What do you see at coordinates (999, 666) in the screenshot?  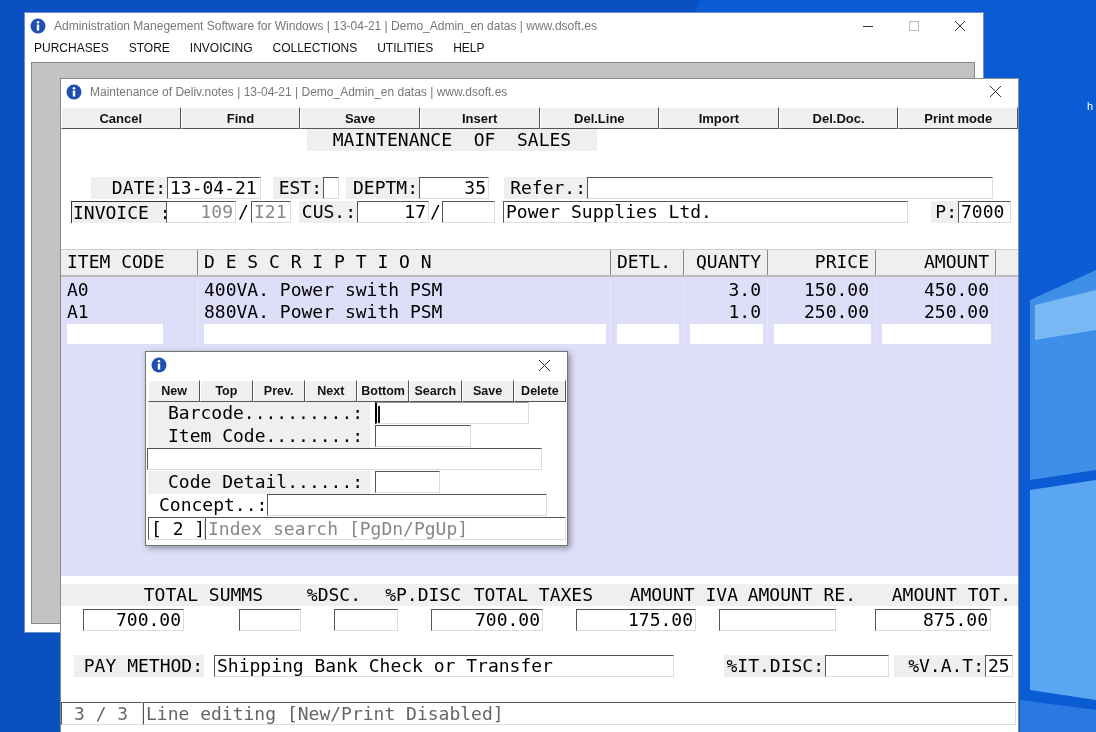 I see `vat-field: 25` at bounding box center [999, 666].